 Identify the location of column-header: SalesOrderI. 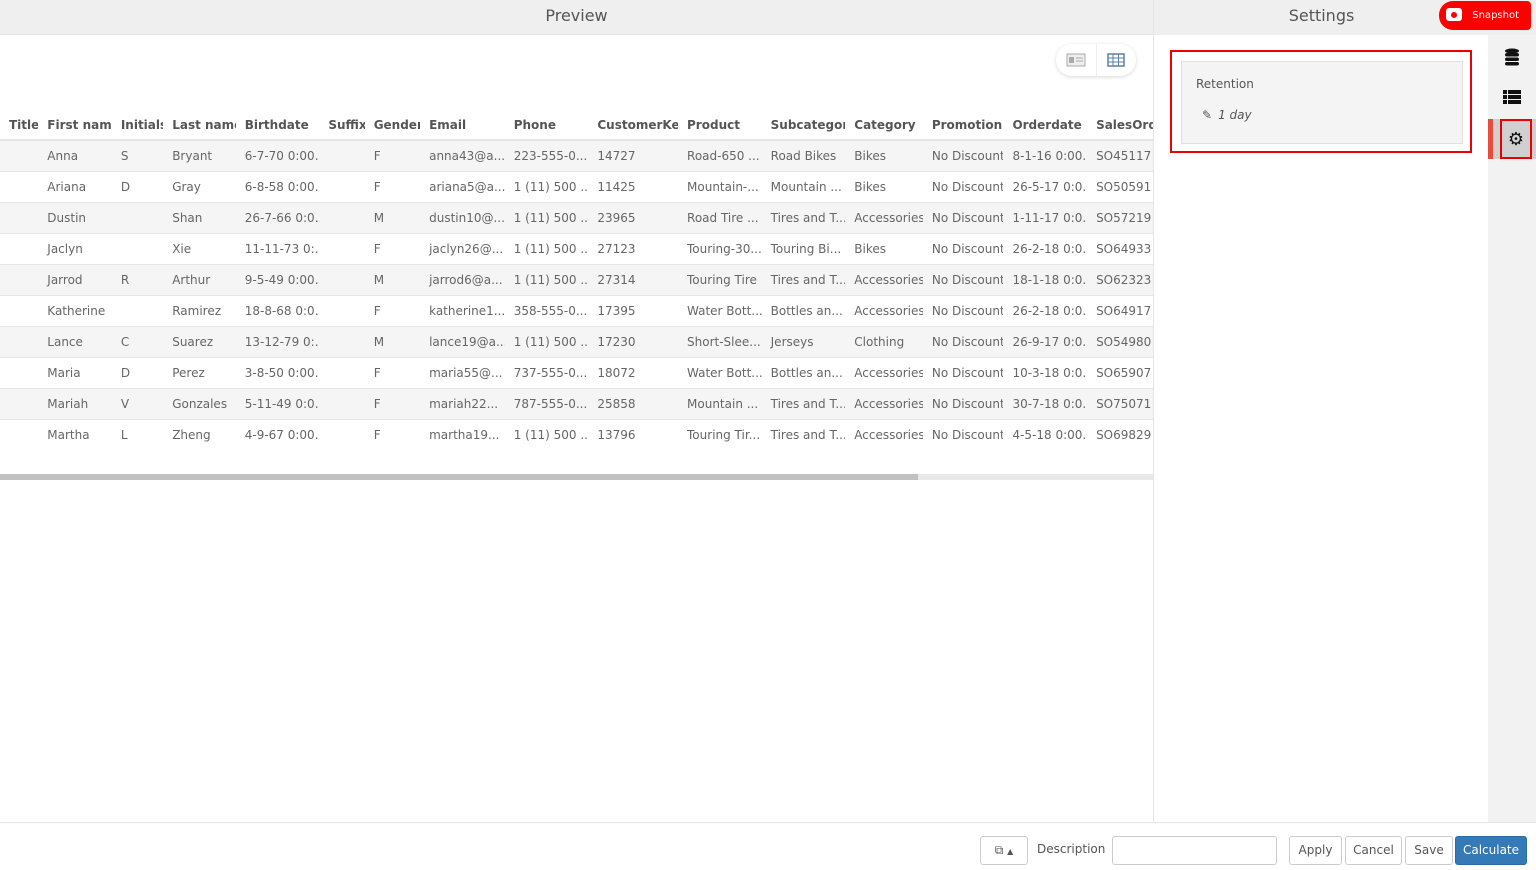
(1120, 125).